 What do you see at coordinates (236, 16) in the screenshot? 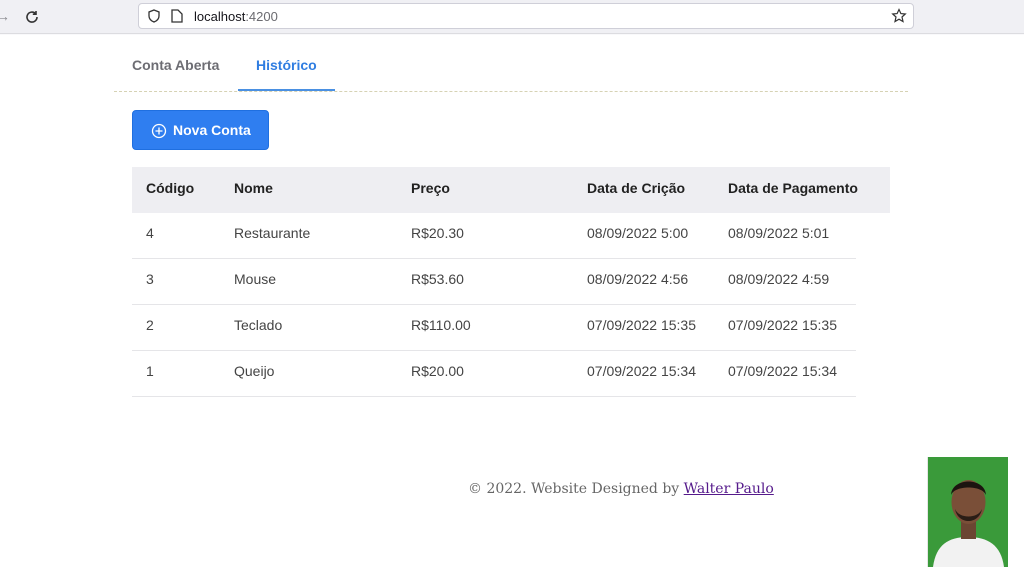
I see `url-text: localhost:4200` at bounding box center [236, 16].